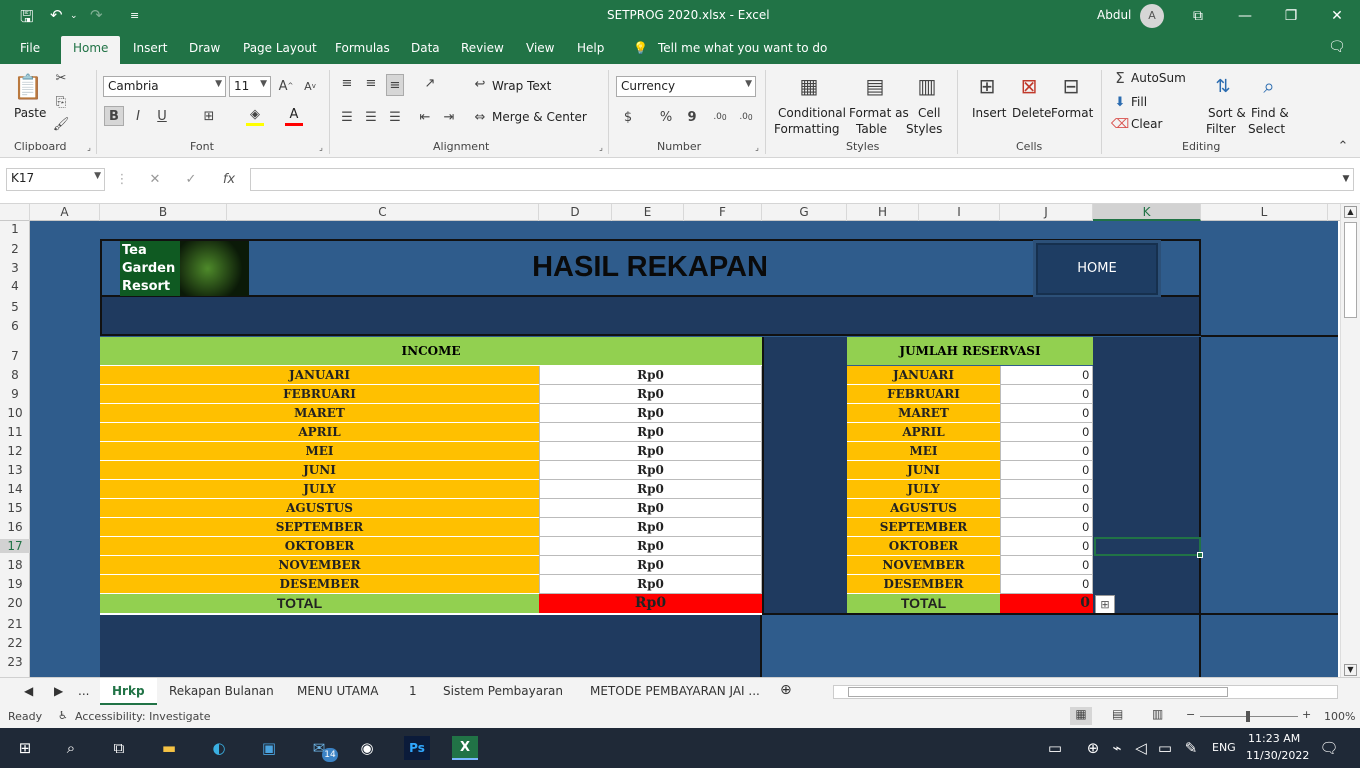 This screenshot has height=768, width=1360. What do you see at coordinates (169, 748) in the screenshot?
I see `file-explorer-icon: ▬` at bounding box center [169, 748].